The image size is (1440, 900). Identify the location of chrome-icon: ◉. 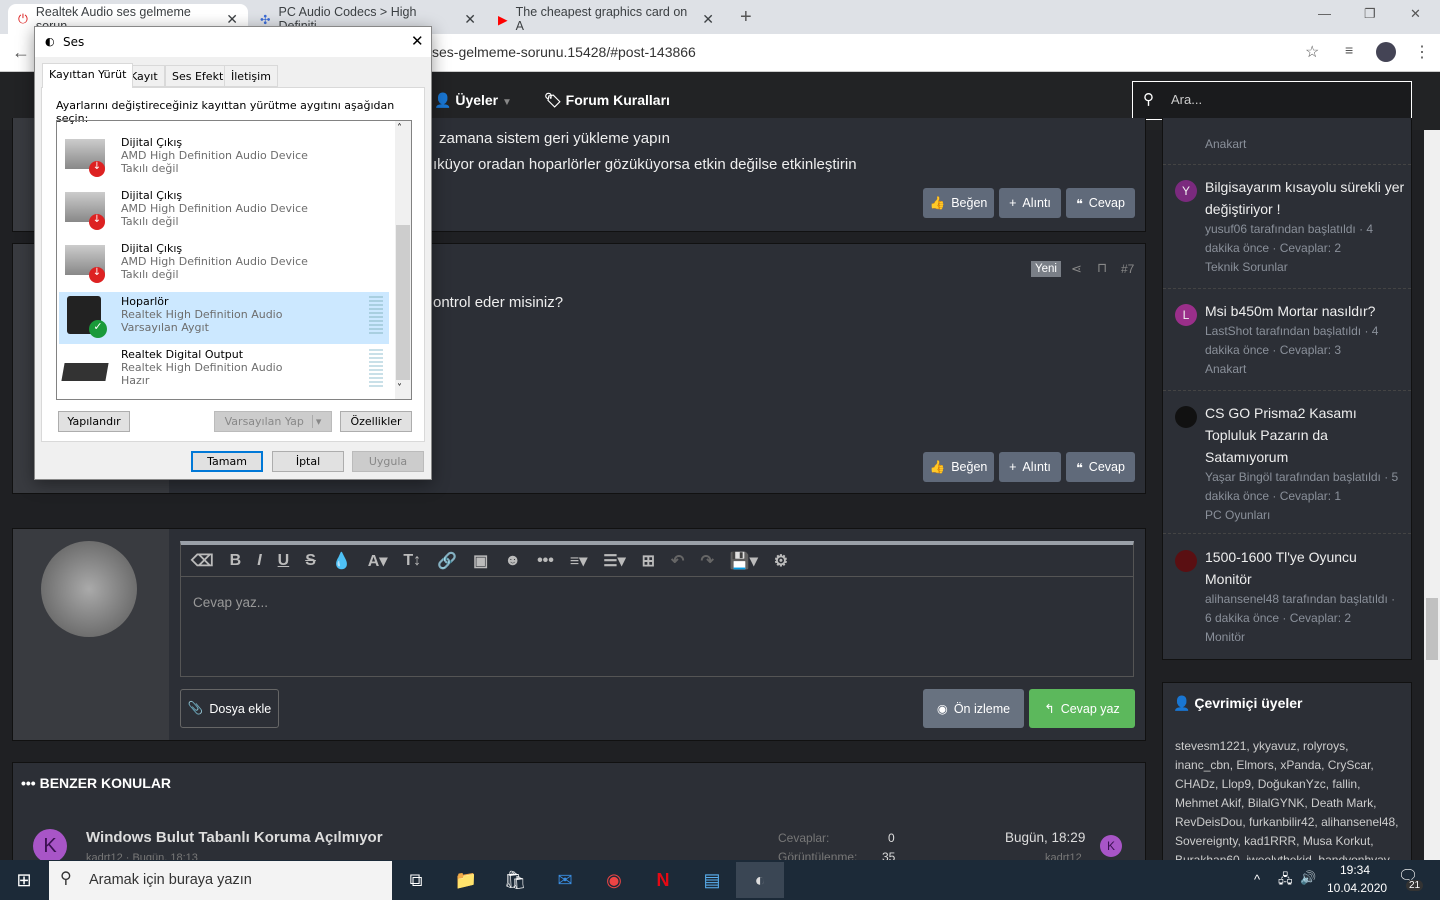
(614, 880).